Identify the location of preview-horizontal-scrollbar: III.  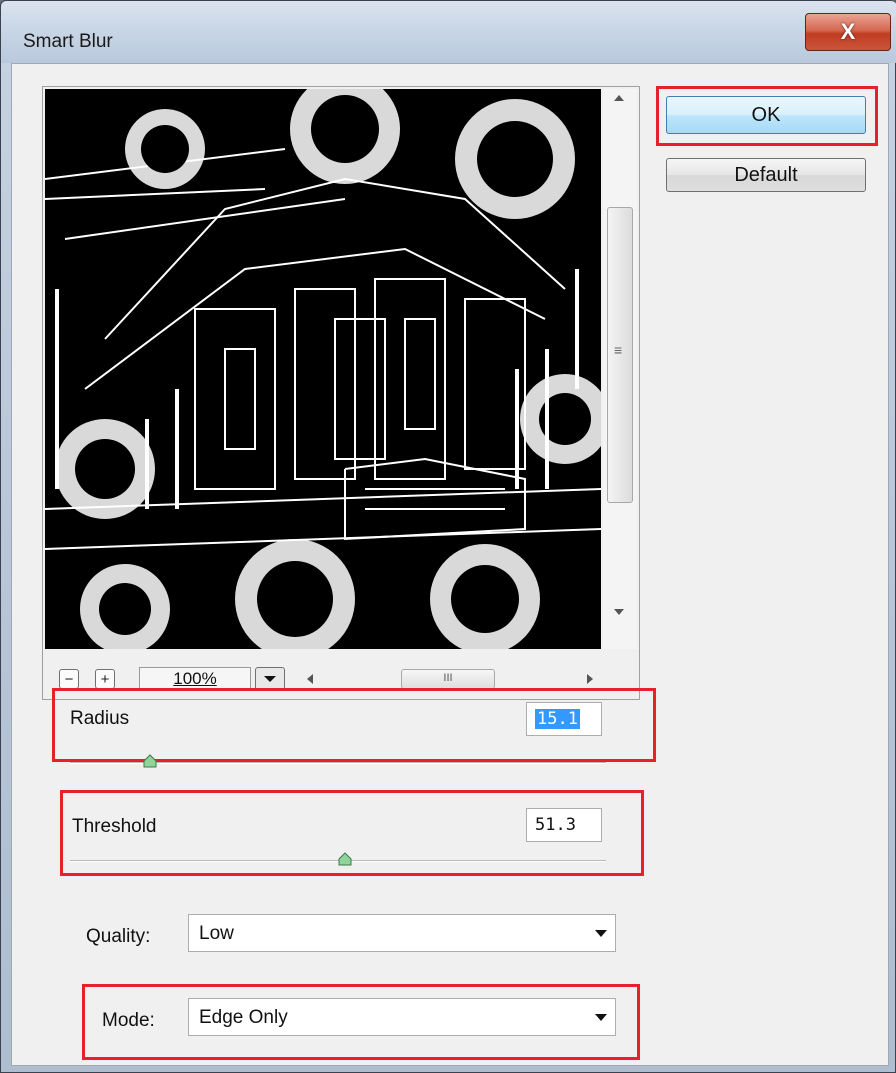
(453, 679).